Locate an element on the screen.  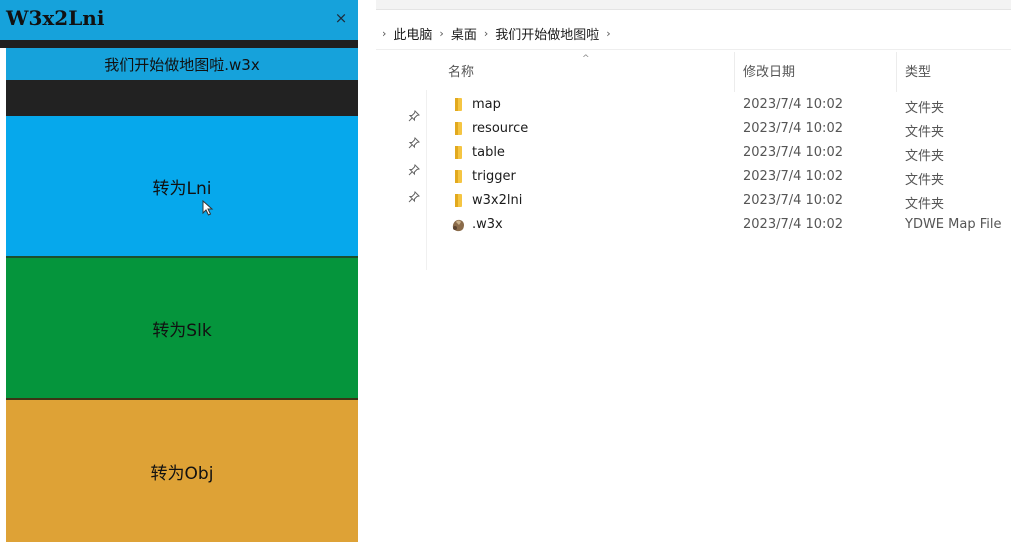
file-row-table: table 2023/7/4 10:02 文件夹 is located at coordinates (693, 153).